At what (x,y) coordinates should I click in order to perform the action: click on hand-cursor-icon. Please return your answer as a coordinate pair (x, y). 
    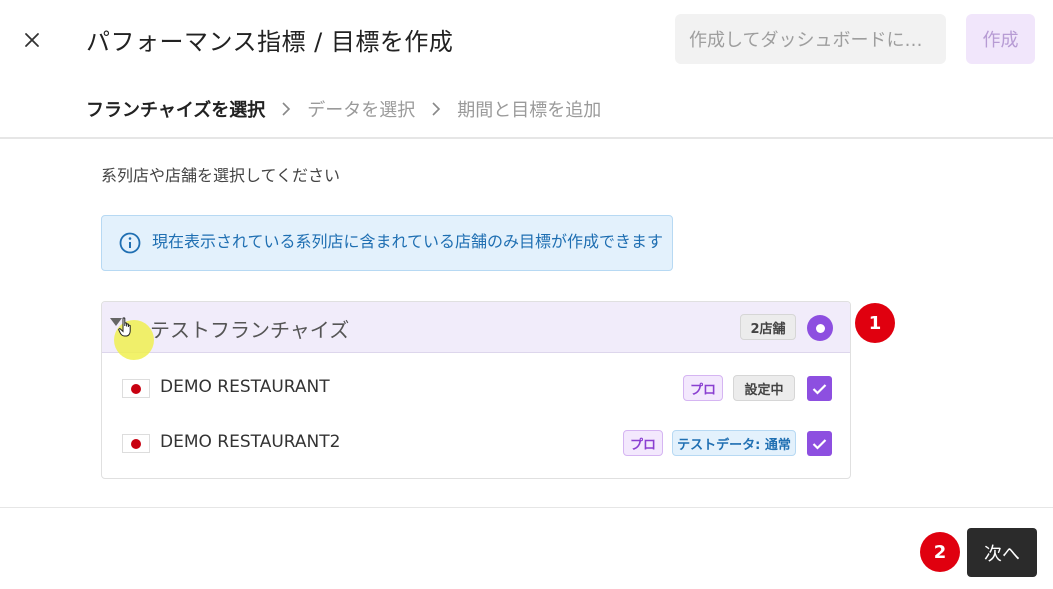
    Looking at the image, I should click on (124, 327).